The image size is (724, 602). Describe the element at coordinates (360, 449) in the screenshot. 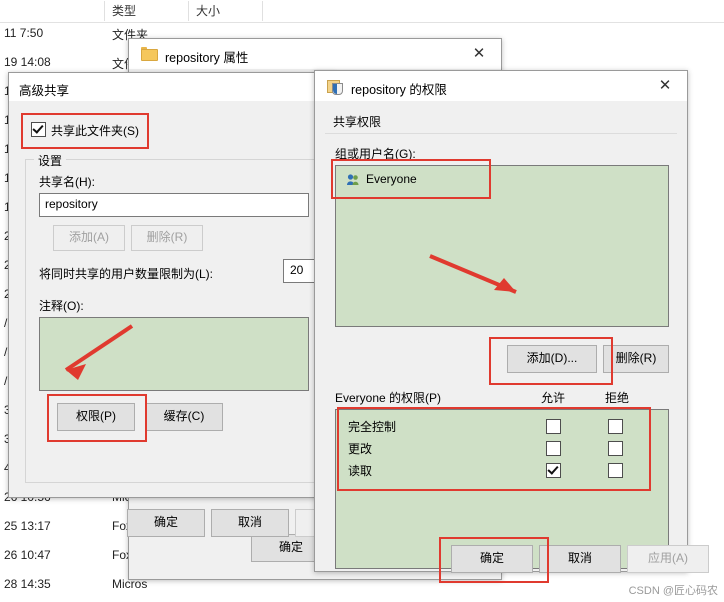

I see `permission-name: 更改` at that location.